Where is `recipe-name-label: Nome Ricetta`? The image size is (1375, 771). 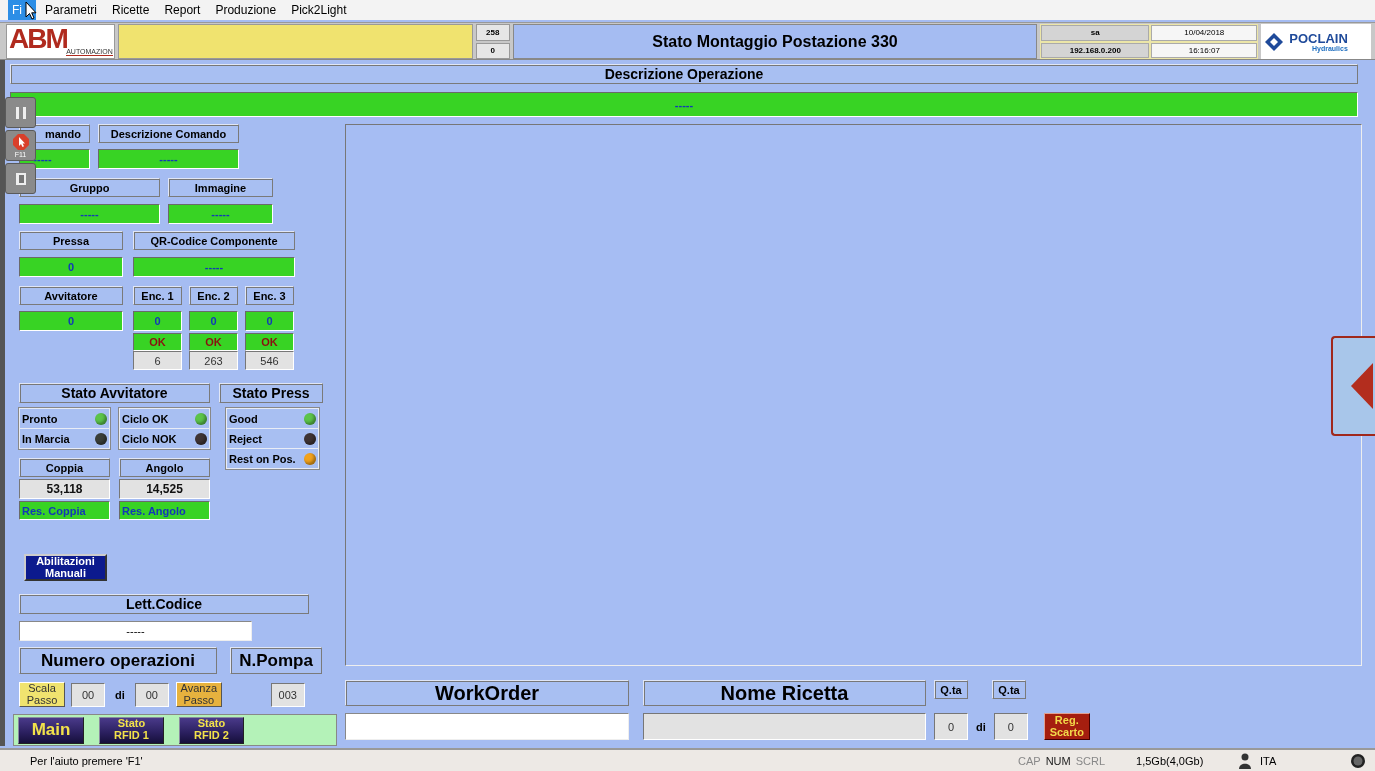 recipe-name-label: Nome Ricetta is located at coordinates (784, 693).